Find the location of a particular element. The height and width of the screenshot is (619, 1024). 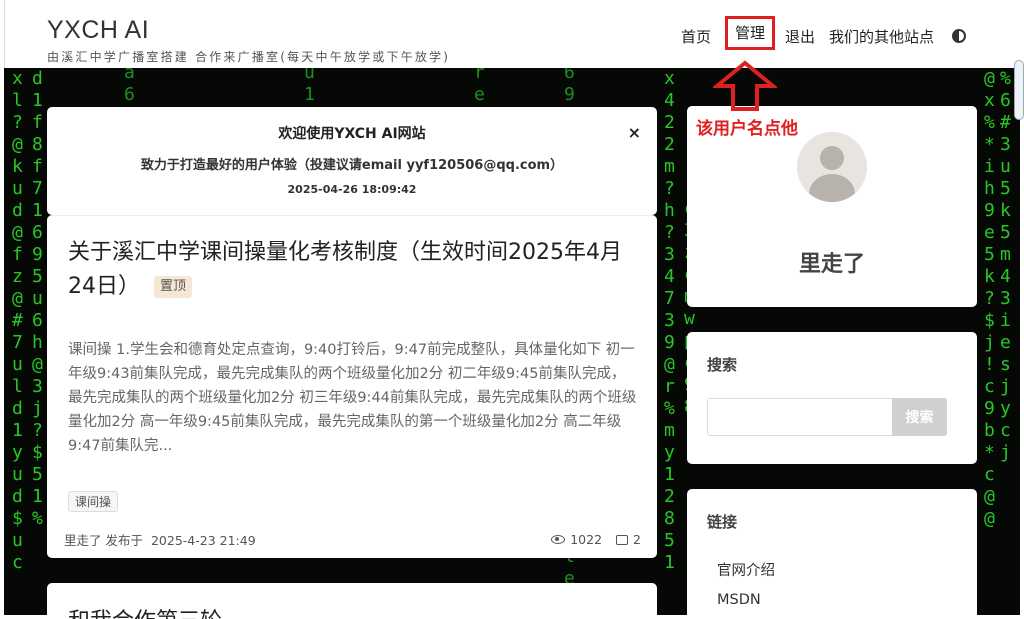

nav-other-sites: 我们的其他站点 is located at coordinates (881, 36).